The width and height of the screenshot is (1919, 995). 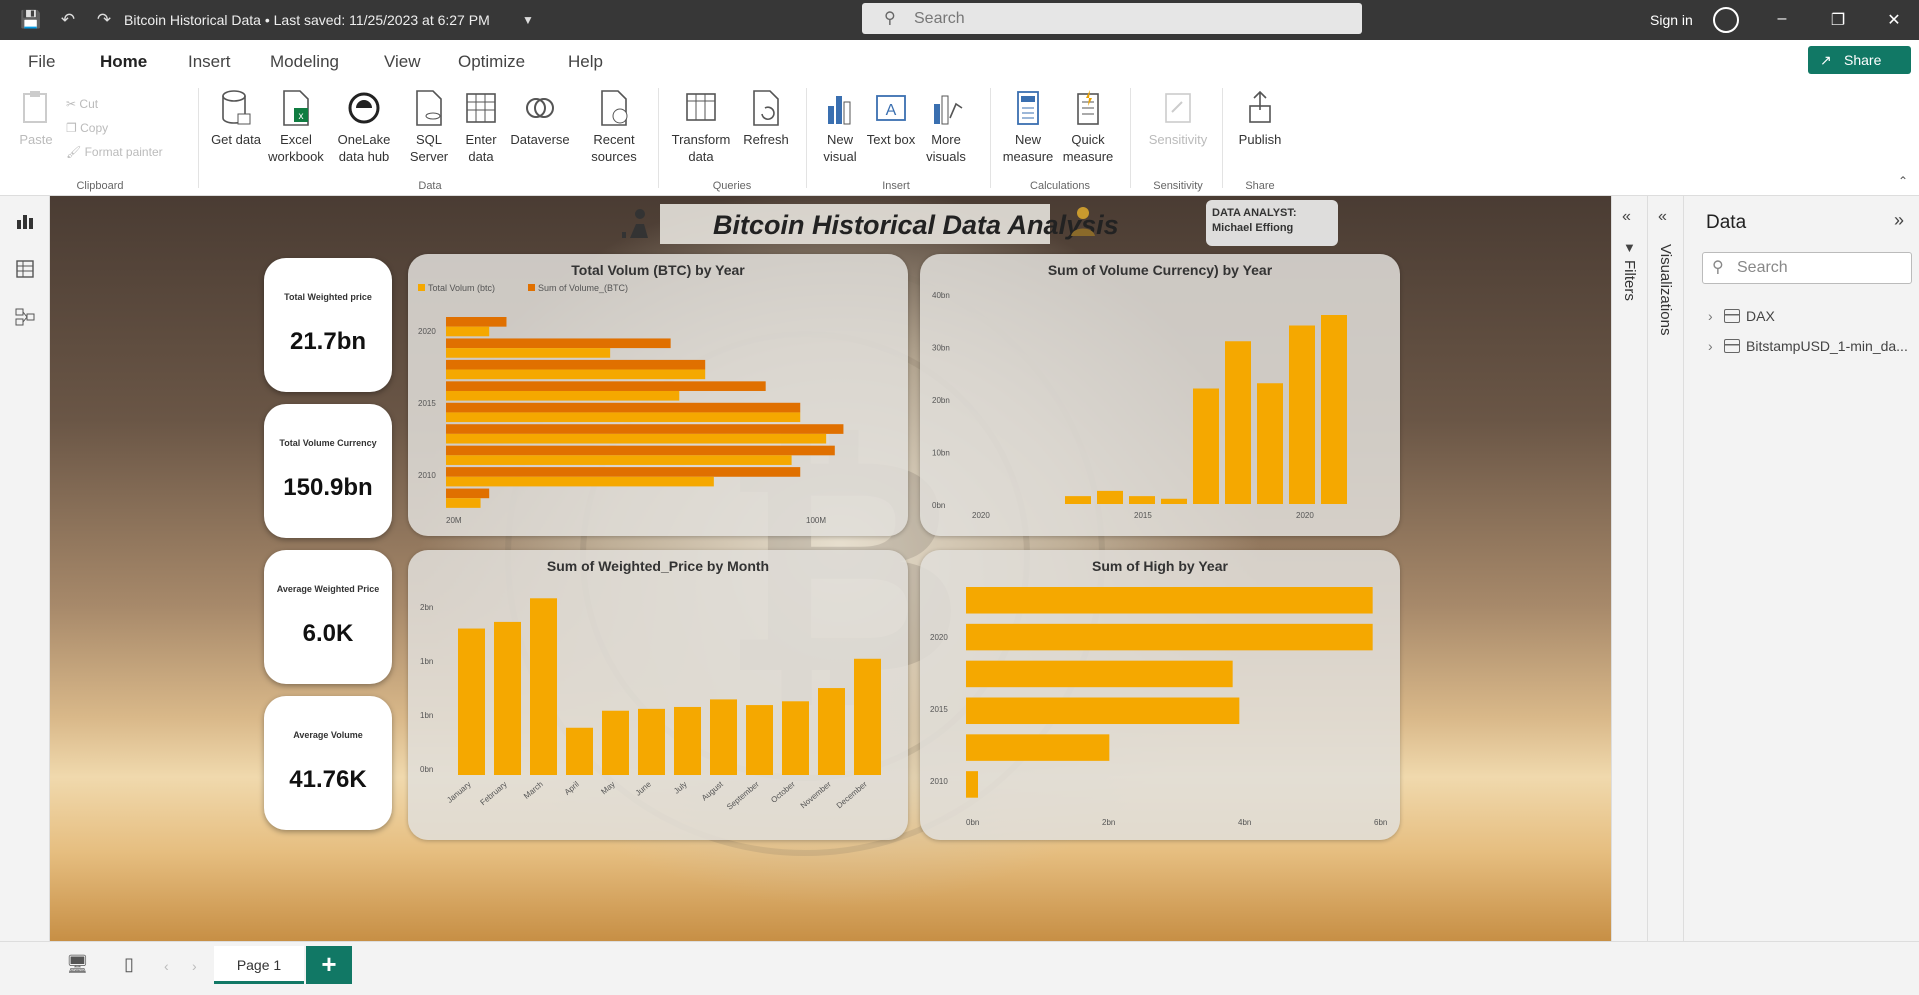 I want to click on dataverse-button: Dataverse, so click(x=540, y=118).